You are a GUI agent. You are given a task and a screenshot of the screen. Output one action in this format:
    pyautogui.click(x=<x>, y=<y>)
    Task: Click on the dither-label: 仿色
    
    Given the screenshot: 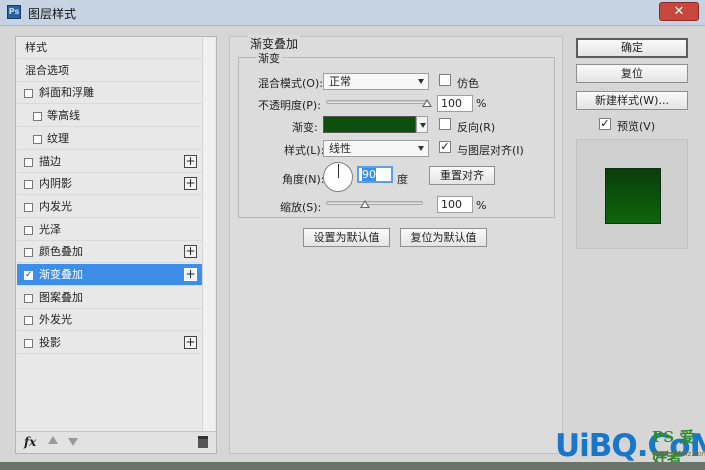 What is the action you would take?
    pyautogui.click(x=468, y=83)
    